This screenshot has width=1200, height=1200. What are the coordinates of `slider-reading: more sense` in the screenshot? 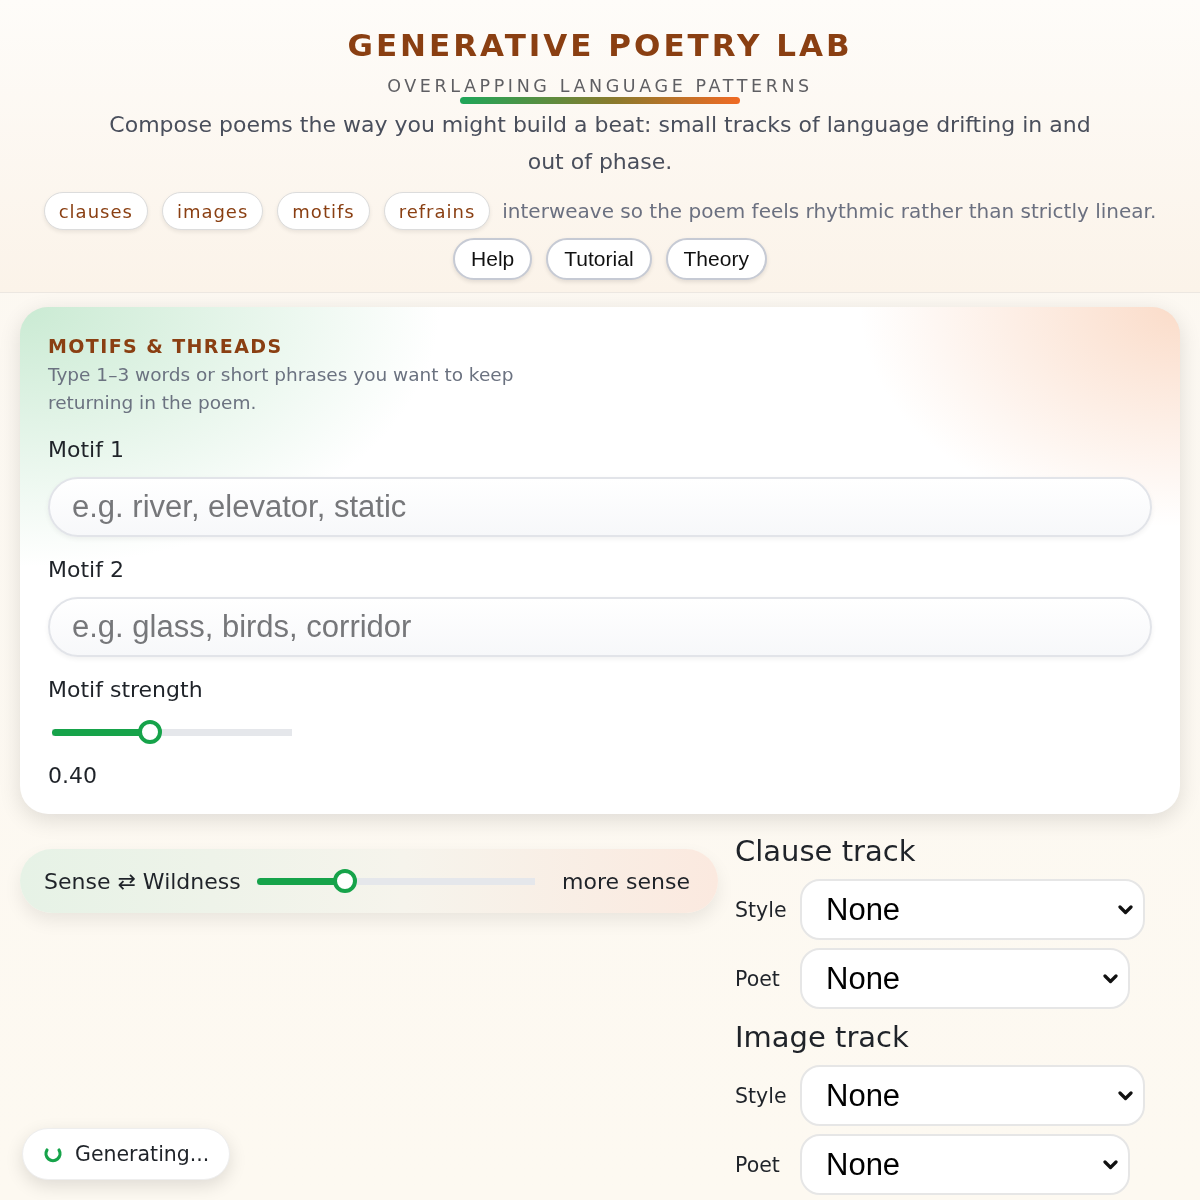 It's located at (626, 881).